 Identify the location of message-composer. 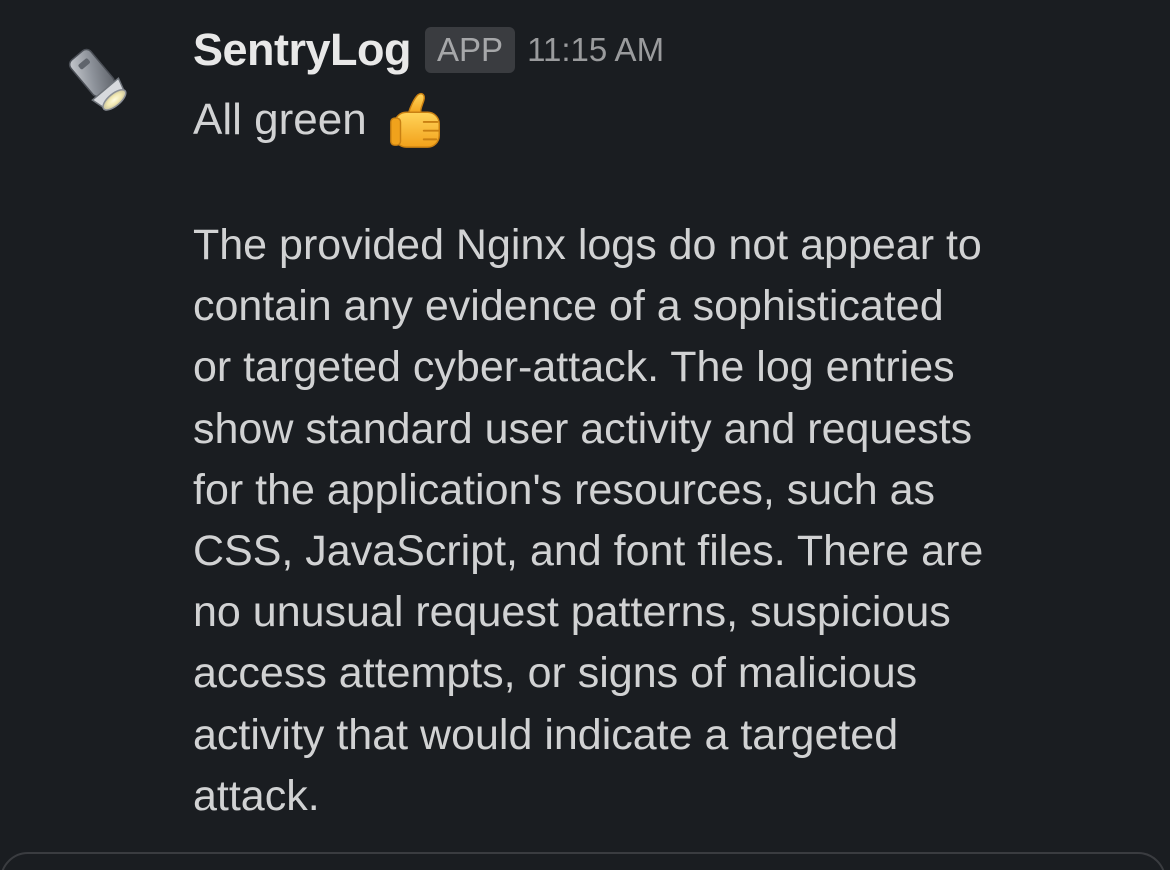
(583, 861).